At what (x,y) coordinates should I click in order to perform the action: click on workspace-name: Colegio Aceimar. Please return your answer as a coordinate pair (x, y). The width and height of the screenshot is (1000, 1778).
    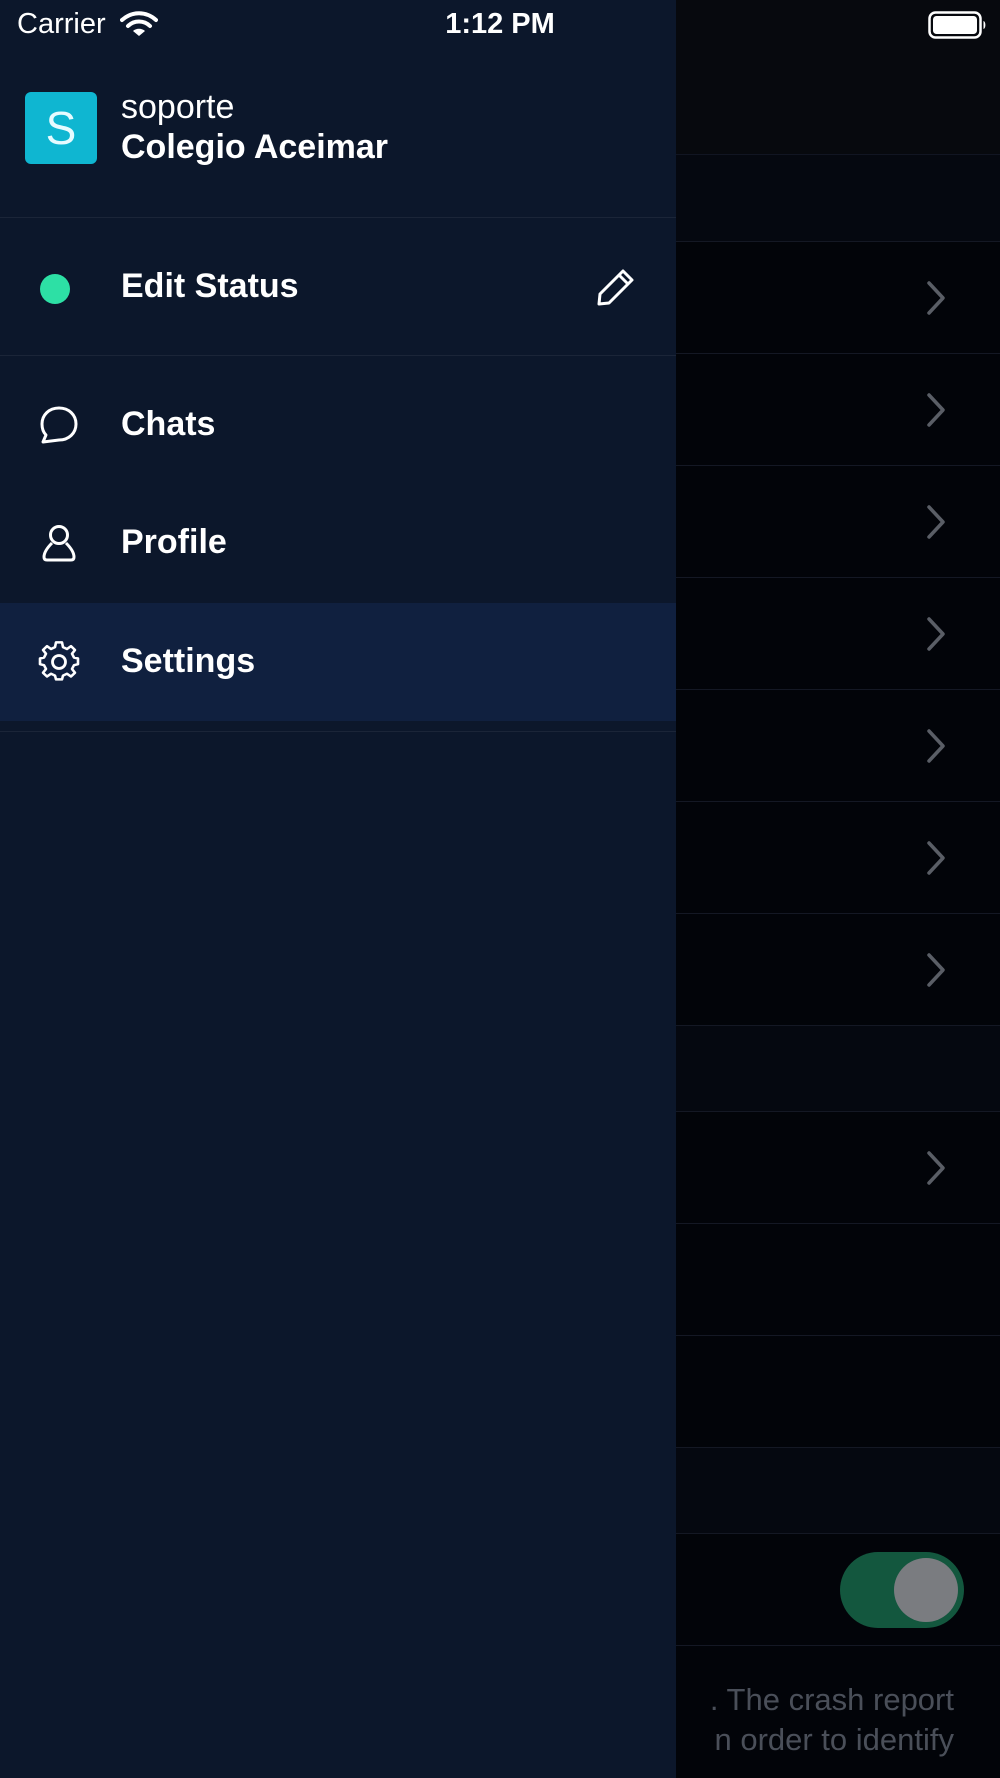
    Looking at the image, I should click on (255, 147).